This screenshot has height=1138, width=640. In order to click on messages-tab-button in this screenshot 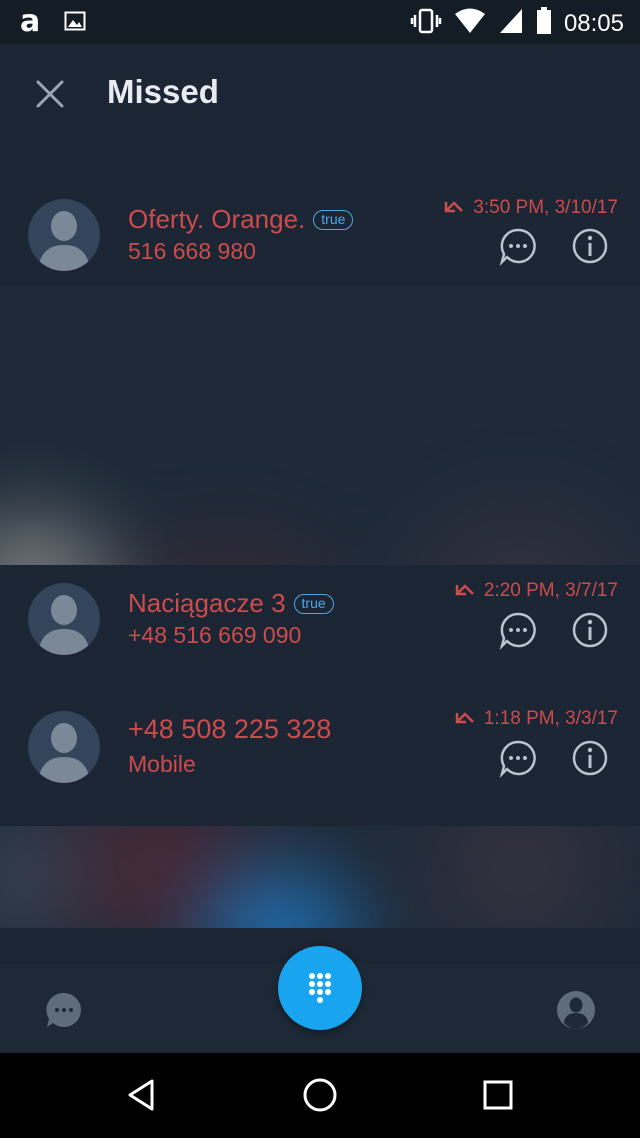, I will do `click(64, 1010)`.